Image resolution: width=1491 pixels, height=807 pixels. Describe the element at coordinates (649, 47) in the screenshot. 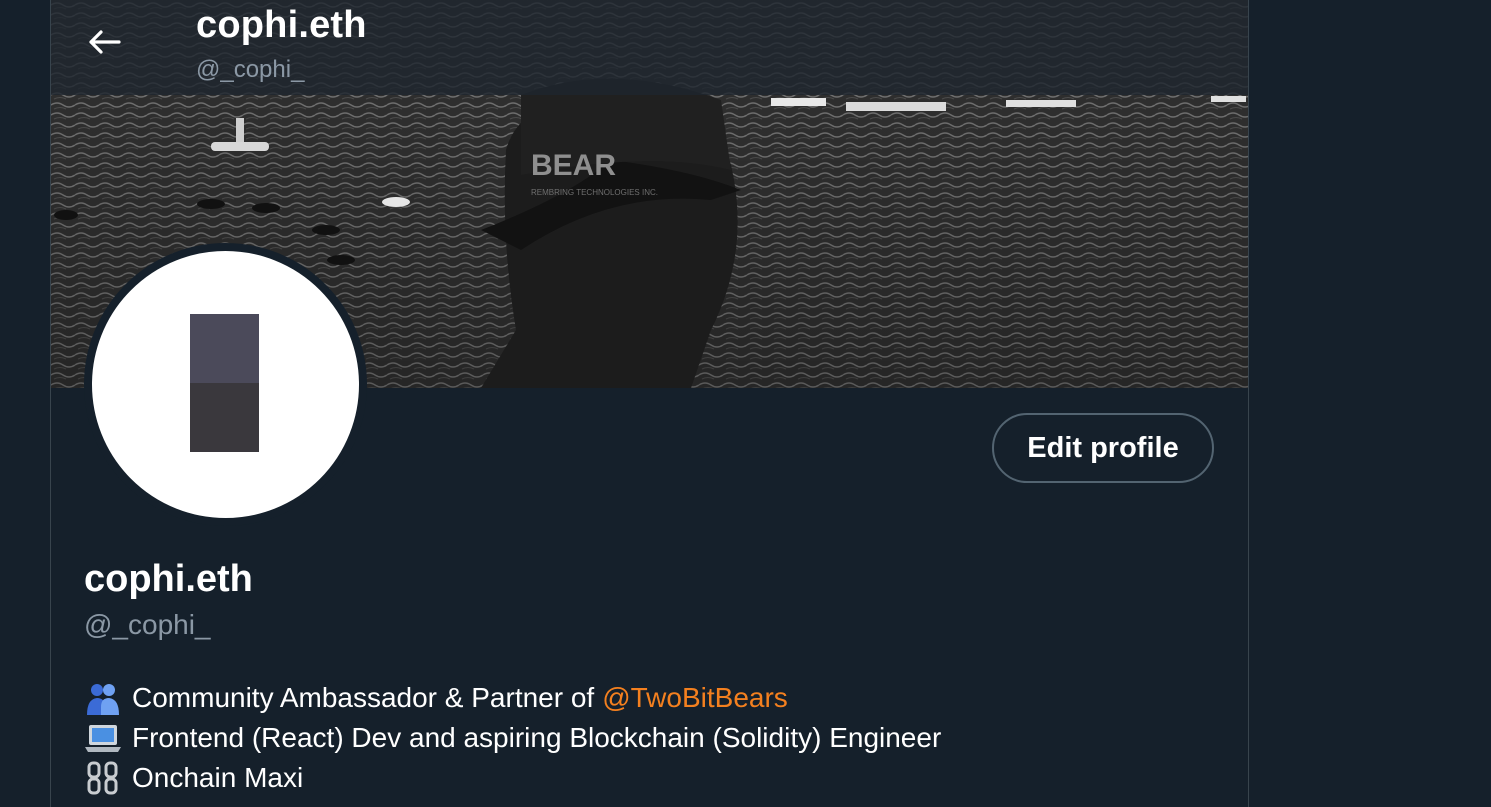

I see `profile-header: cophi.eth @_cophi_` at that location.